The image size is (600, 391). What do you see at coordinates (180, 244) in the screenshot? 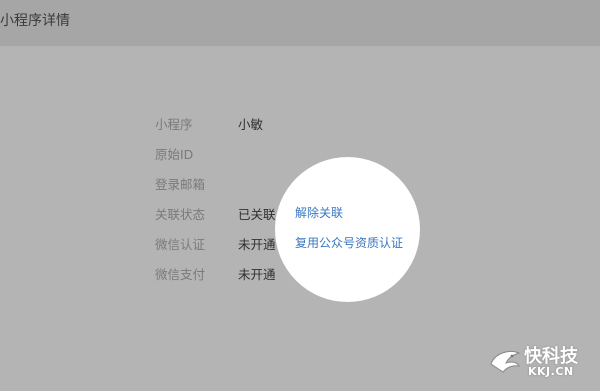
I see `wechat-verification-label: 微信认证` at bounding box center [180, 244].